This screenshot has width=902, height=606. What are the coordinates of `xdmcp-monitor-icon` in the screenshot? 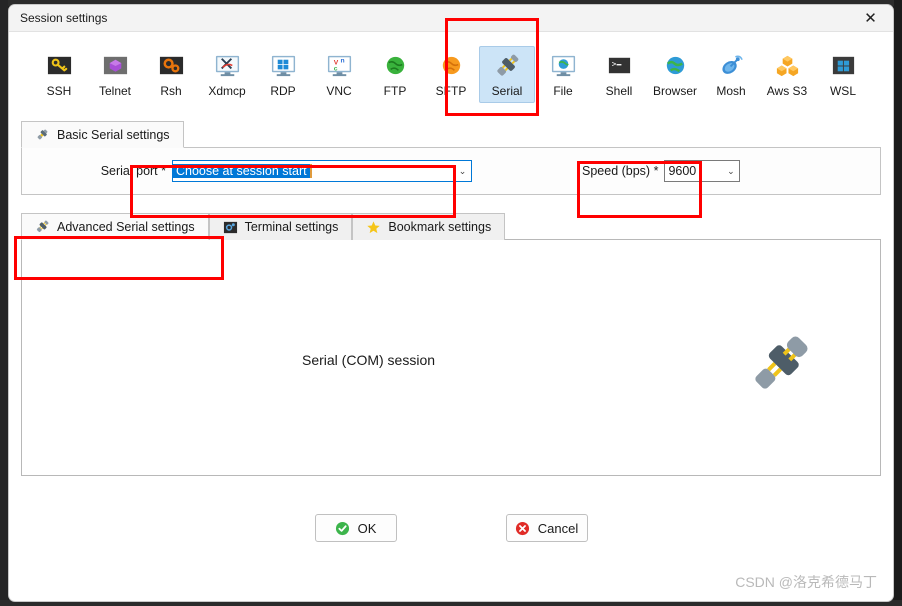 It's located at (227, 65).